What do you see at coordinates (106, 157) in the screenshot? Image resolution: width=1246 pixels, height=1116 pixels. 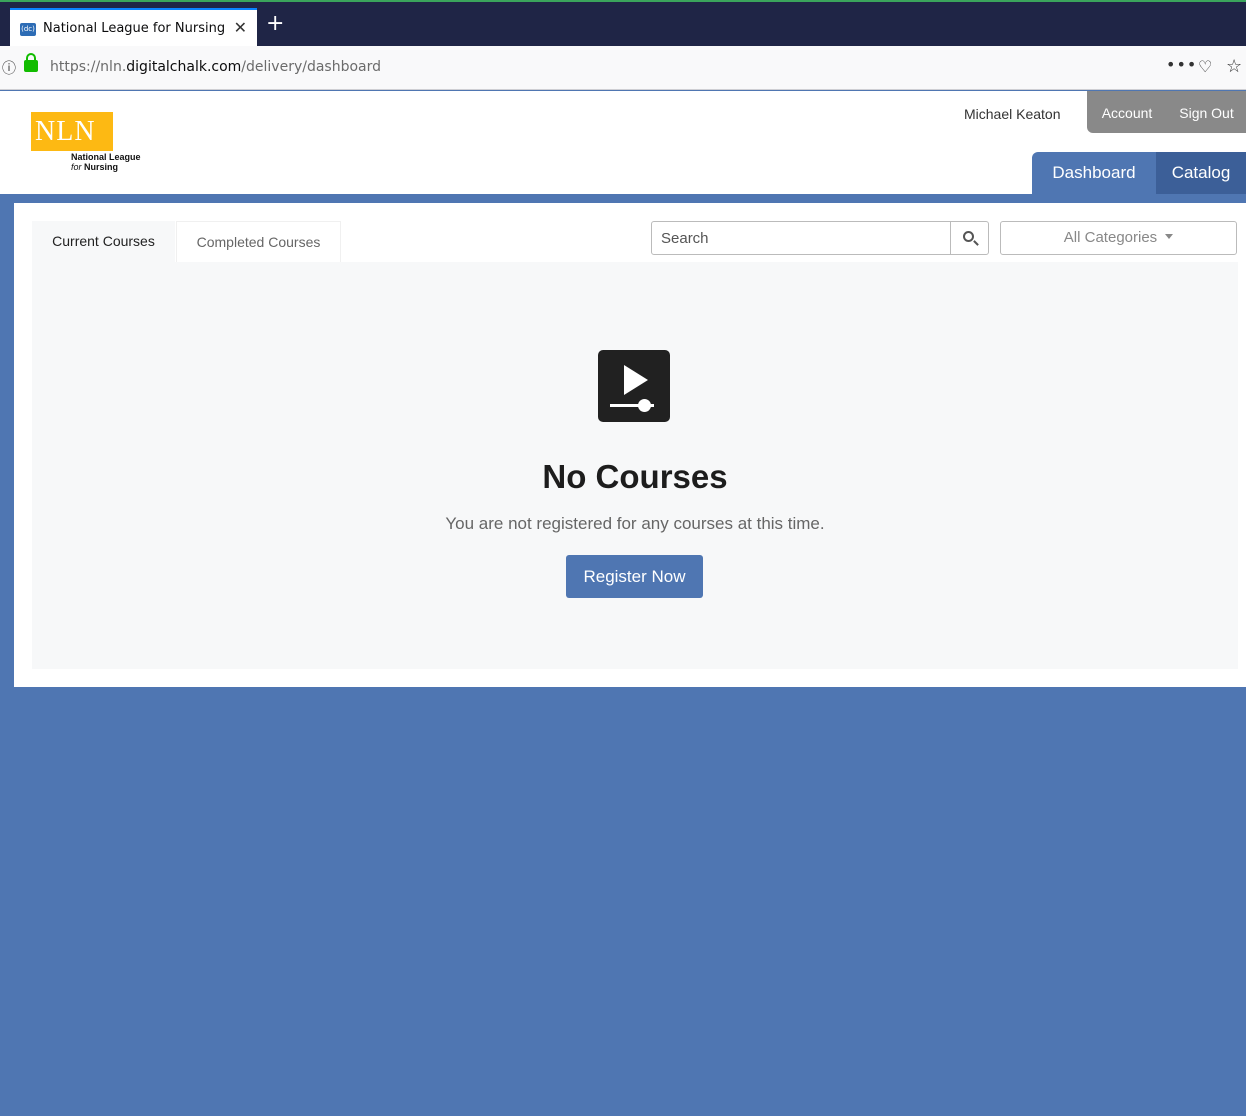 I see `logo-subtitle-line1: National League` at bounding box center [106, 157].